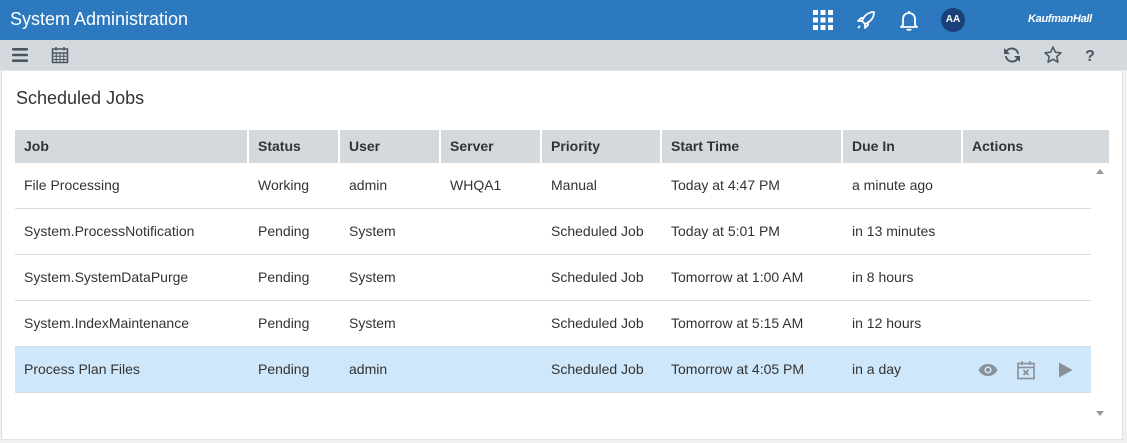  What do you see at coordinates (737, 323) in the screenshot?
I see `cell-start-time: Tomorrow at 5:15 AM` at bounding box center [737, 323].